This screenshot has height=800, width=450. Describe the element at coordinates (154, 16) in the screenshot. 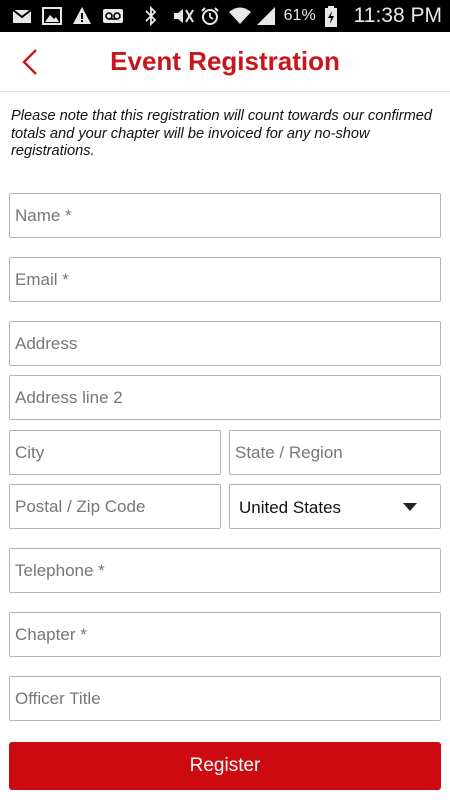

I see `bluetooth-icon` at that location.